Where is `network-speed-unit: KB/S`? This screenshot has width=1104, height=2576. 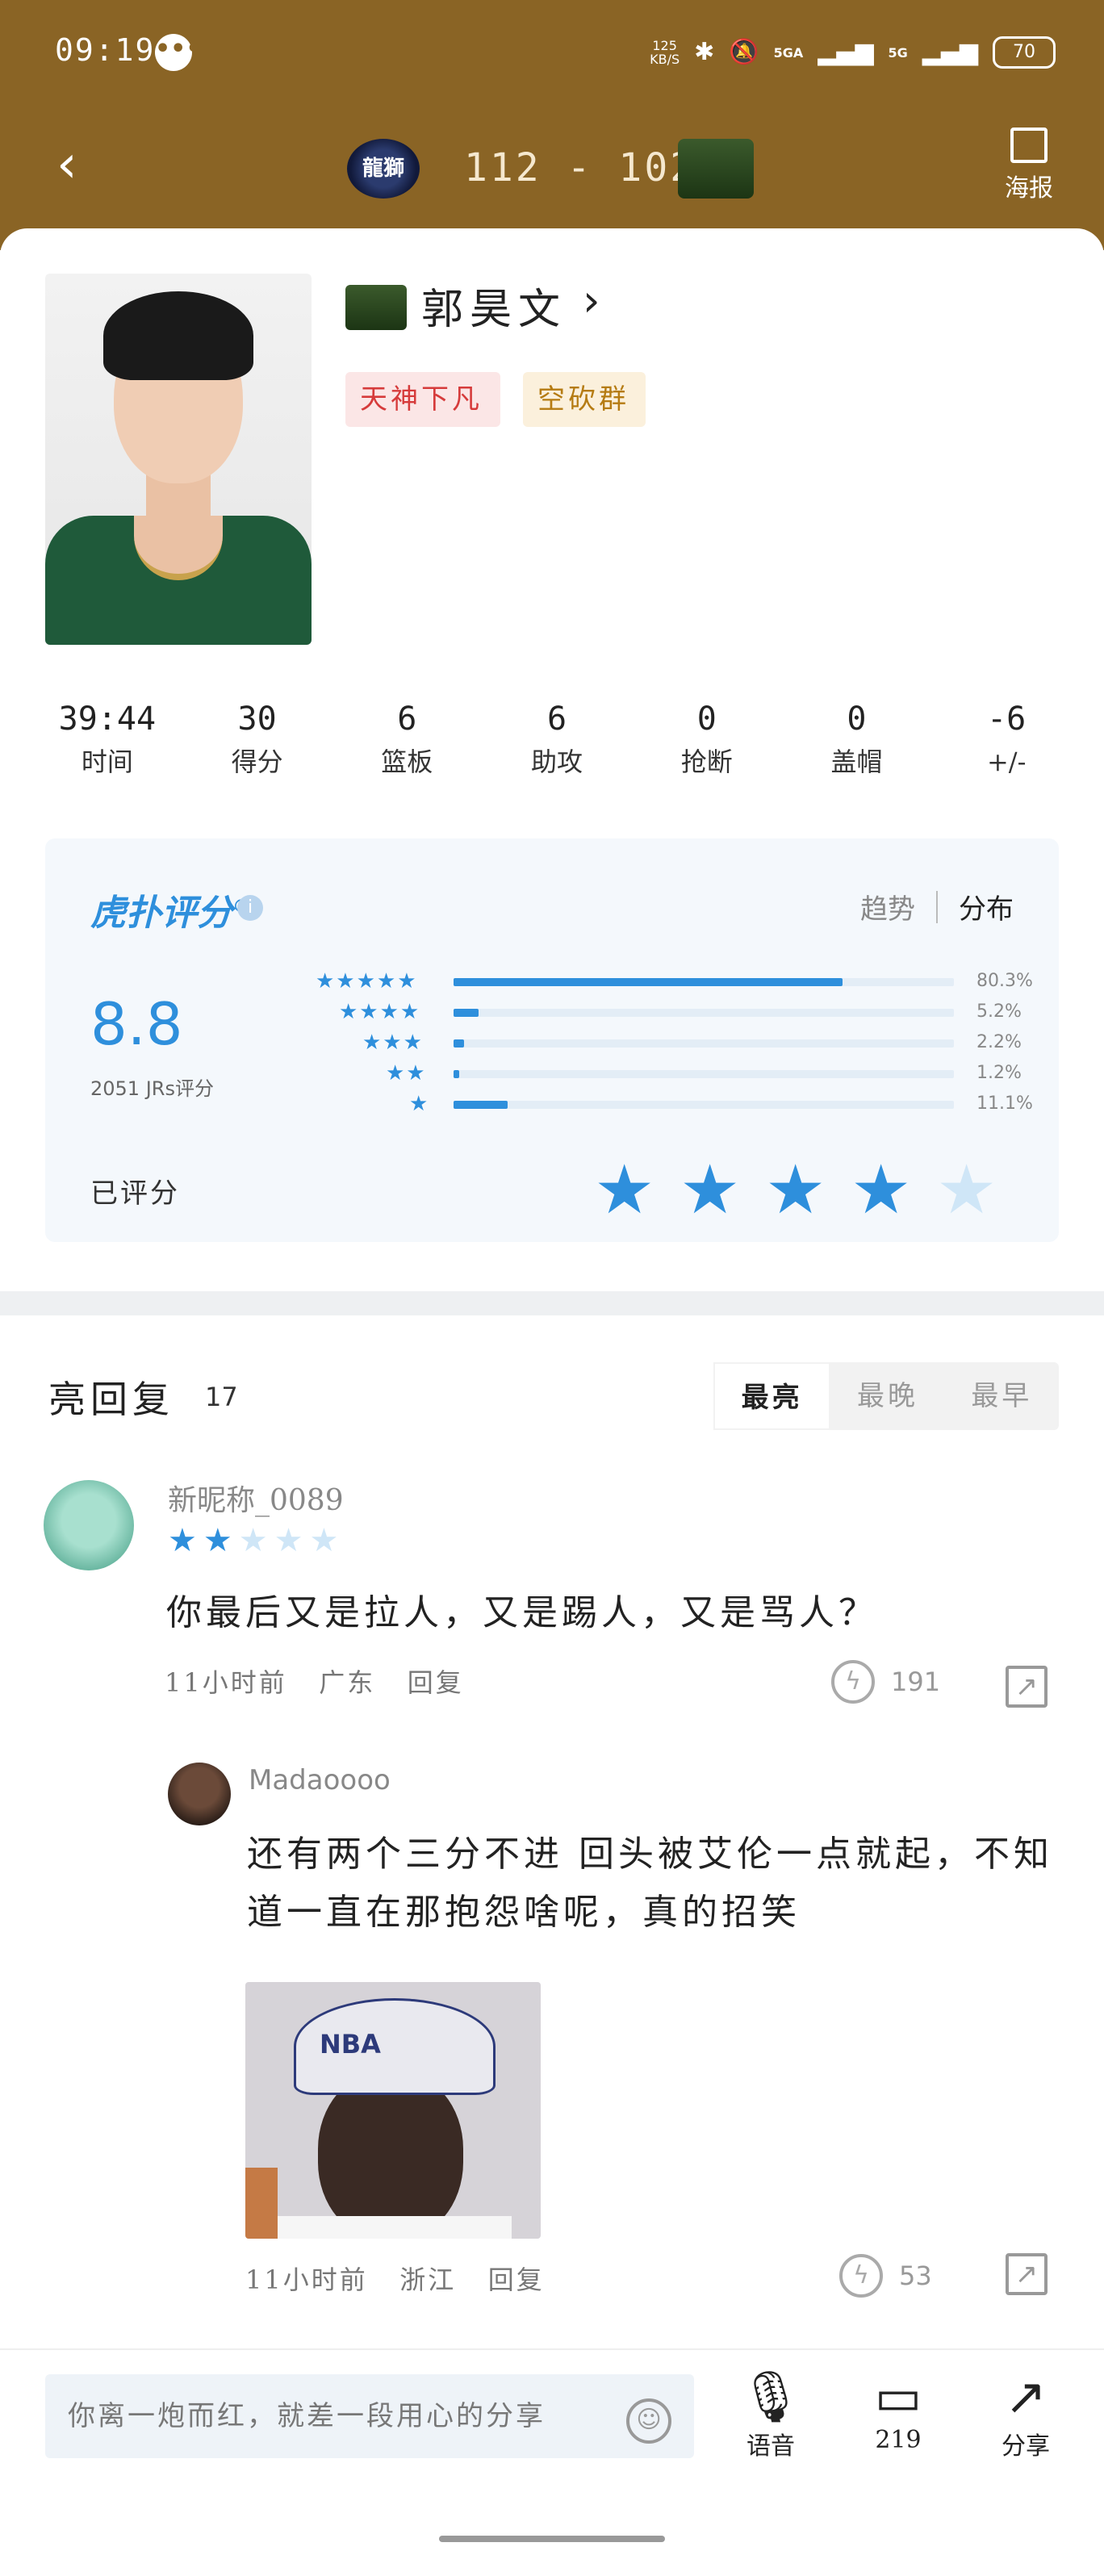 network-speed-unit: KB/S is located at coordinates (665, 59).